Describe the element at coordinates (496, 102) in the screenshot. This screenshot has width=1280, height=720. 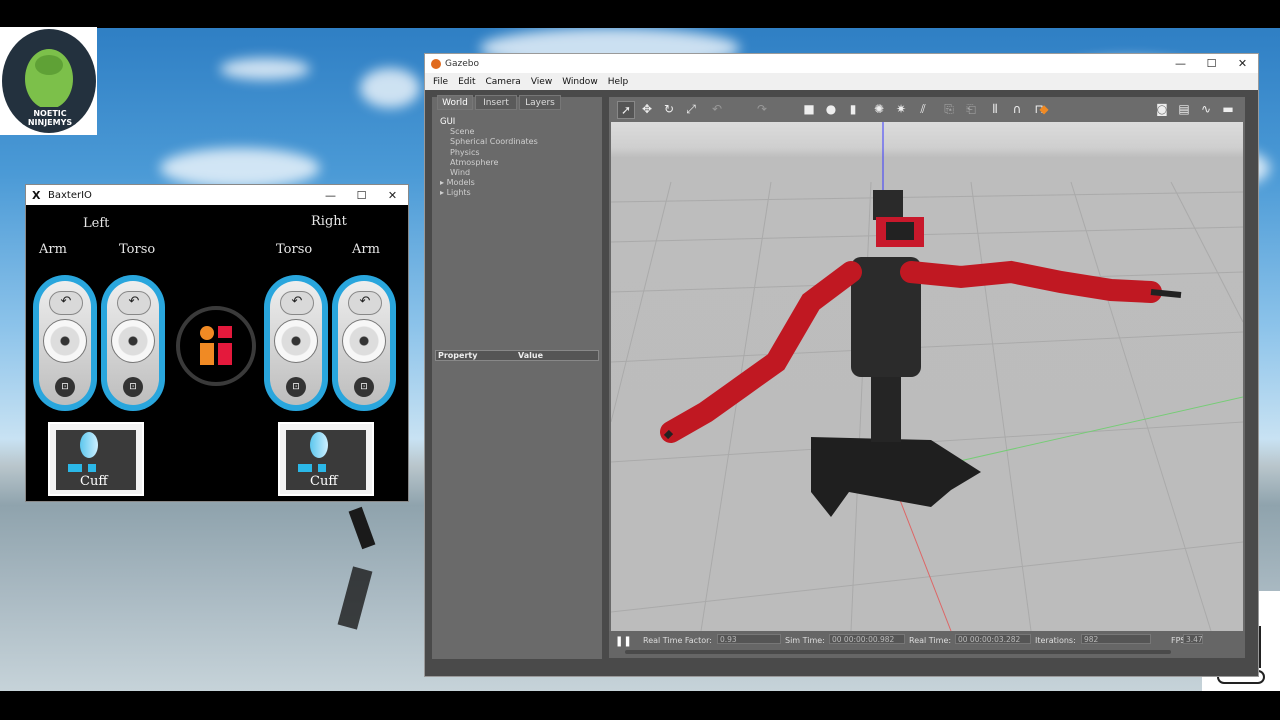
I see `tab-insert: Insert` at that location.